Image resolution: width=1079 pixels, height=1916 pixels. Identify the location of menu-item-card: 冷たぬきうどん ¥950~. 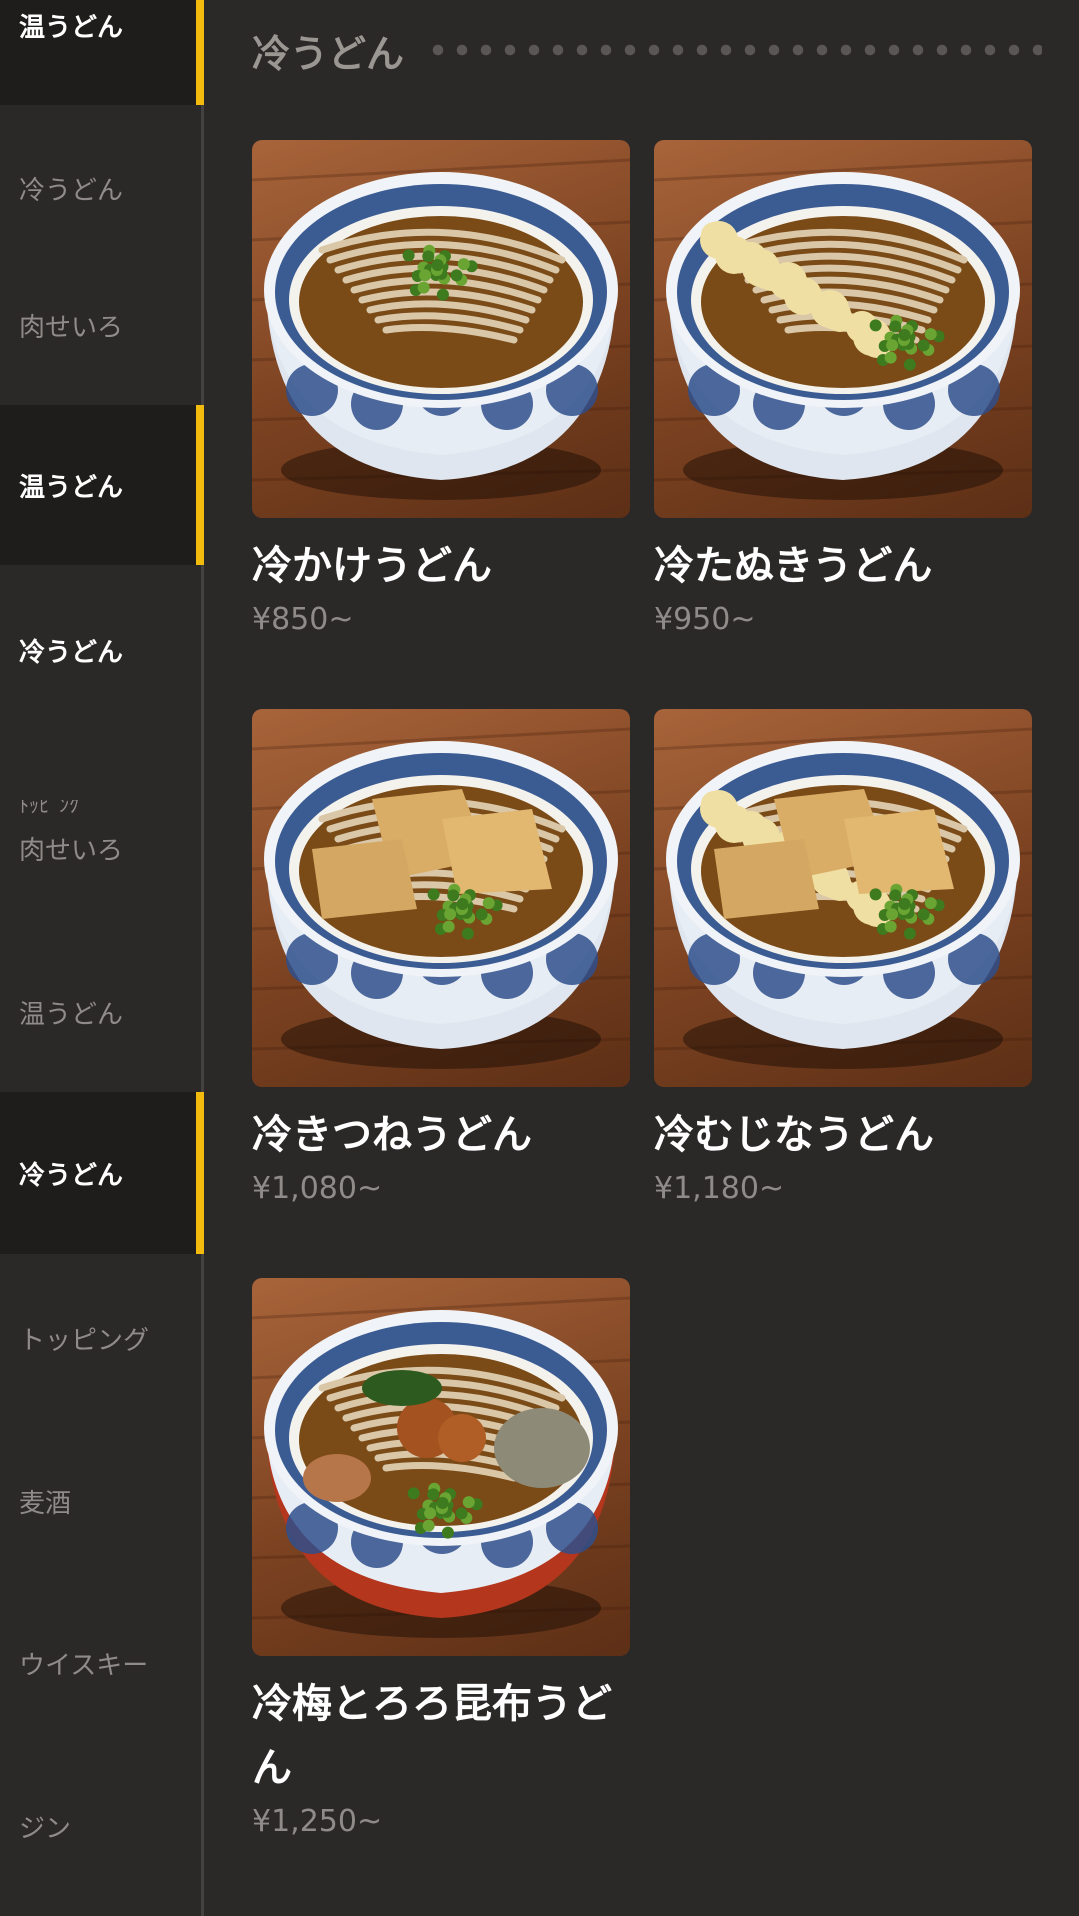
(843, 390).